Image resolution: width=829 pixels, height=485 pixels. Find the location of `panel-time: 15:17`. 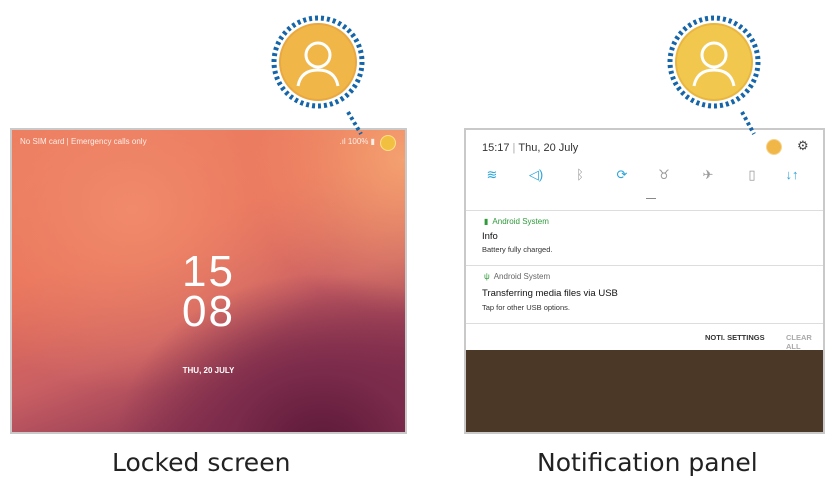

panel-time: 15:17 is located at coordinates (496, 148).